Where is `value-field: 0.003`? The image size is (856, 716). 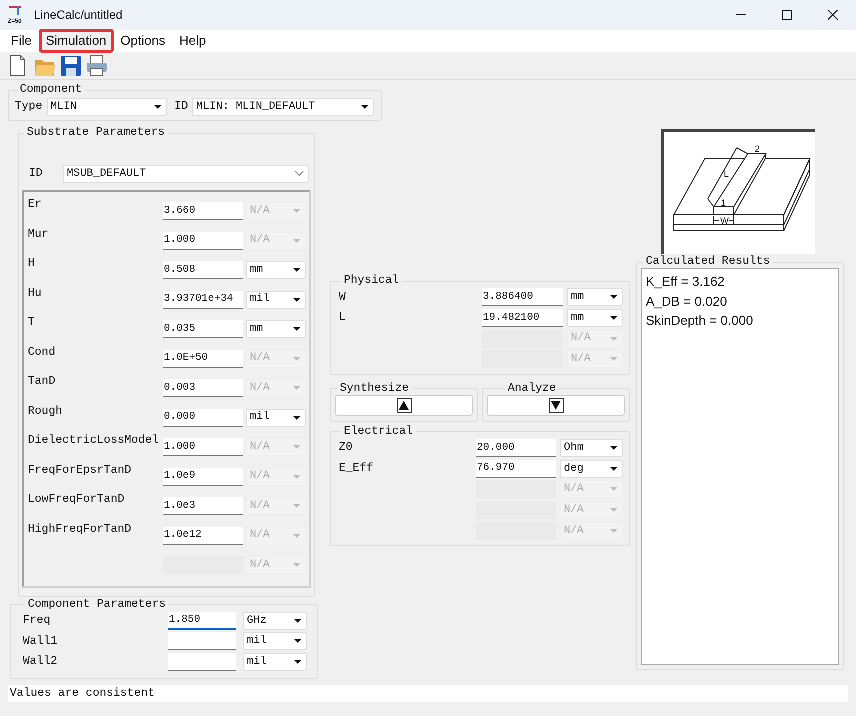 value-field: 0.003 is located at coordinates (203, 388).